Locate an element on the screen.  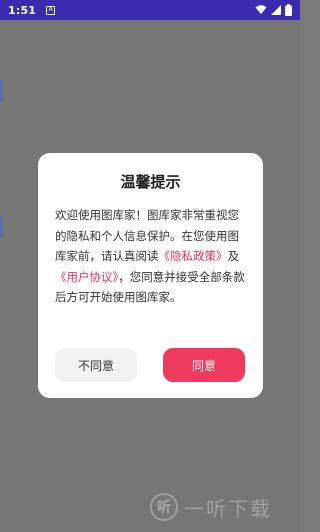
user-agreement-link: 《用户协议》 is located at coordinates (86, 277).